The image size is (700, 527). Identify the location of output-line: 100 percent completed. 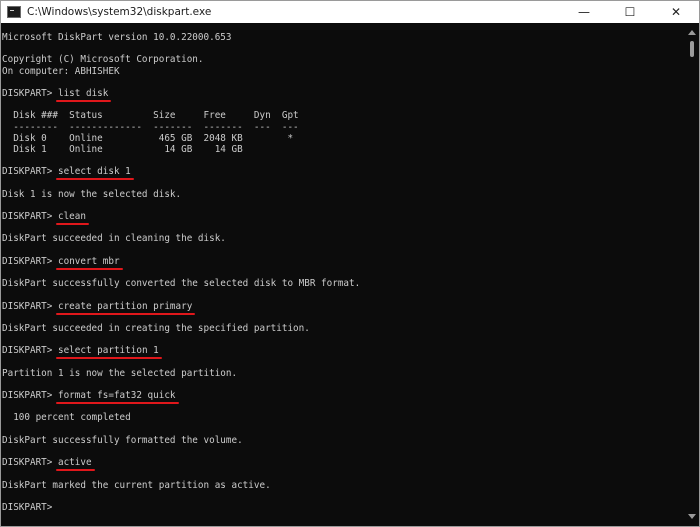
(66, 418).